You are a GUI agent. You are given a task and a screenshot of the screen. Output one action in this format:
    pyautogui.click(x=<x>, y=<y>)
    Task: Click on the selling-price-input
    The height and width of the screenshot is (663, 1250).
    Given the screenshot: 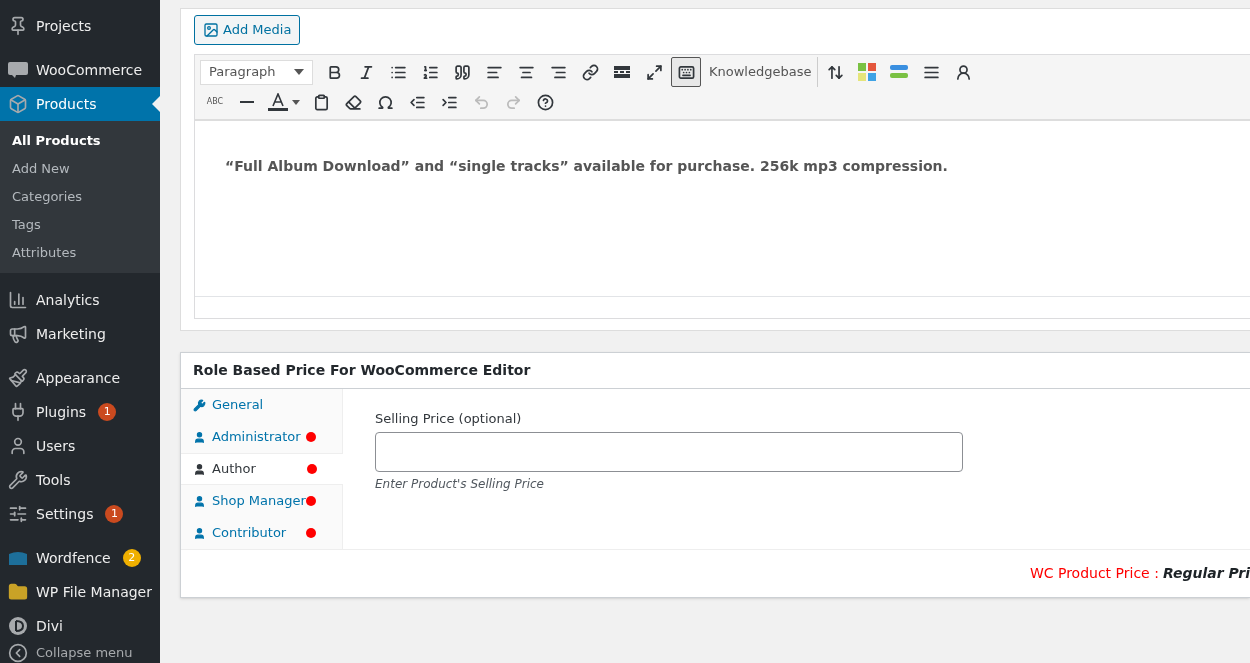 What is the action you would take?
    pyautogui.click(x=669, y=451)
    